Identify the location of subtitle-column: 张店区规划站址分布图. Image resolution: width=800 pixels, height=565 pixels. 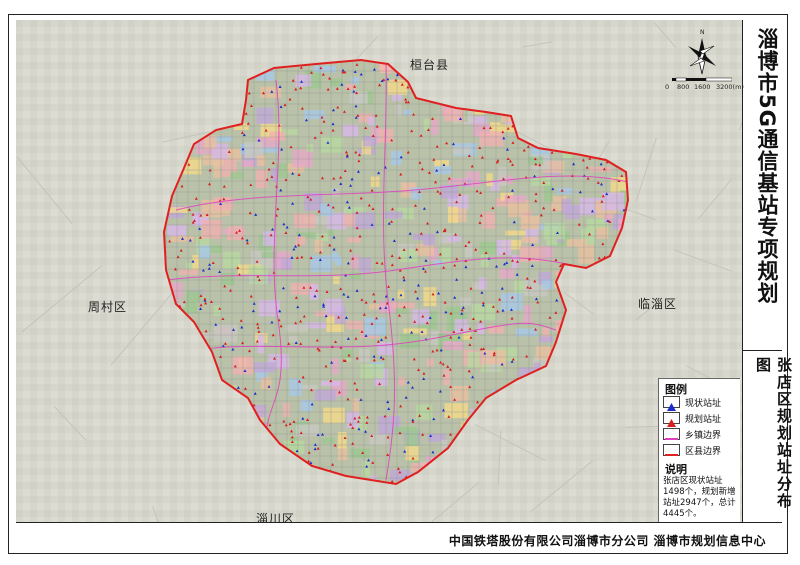
(767, 436).